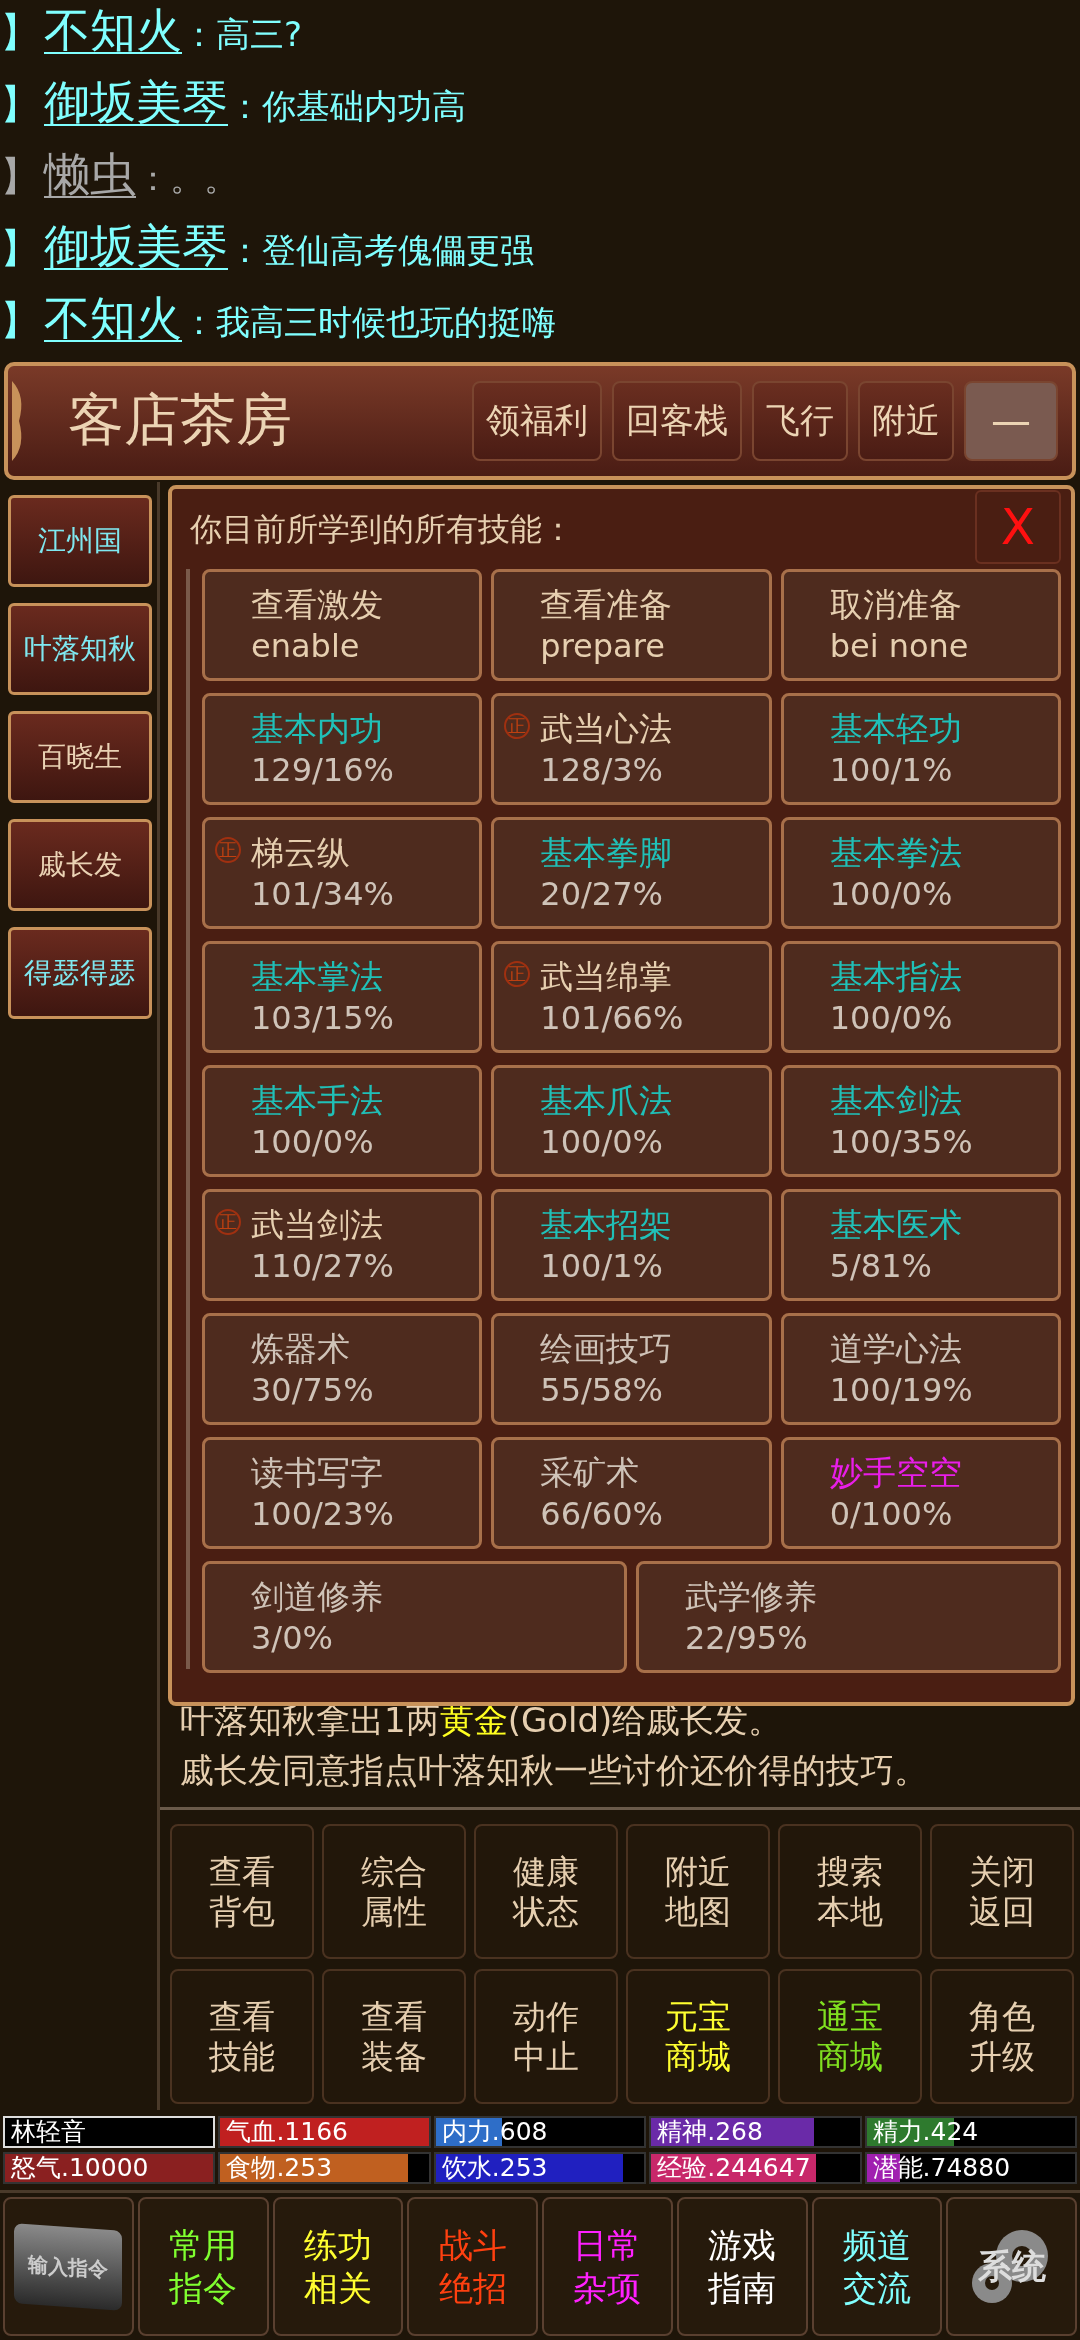 This screenshot has height=2340, width=1080. What do you see at coordinates (342, 1493) in the screenshot?
I see `skill-button: 读书写字 100/23%` at bounding box center [342, 1493].